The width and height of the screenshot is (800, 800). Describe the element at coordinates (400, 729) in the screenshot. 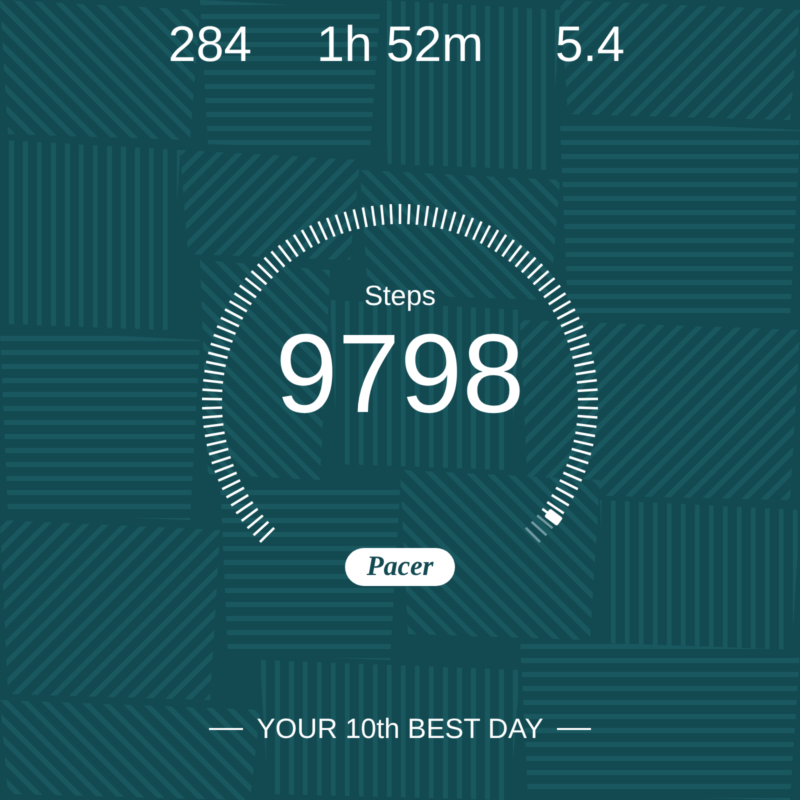

I see `best-day-caption: YOUR 10th BEST DAY` at that location.